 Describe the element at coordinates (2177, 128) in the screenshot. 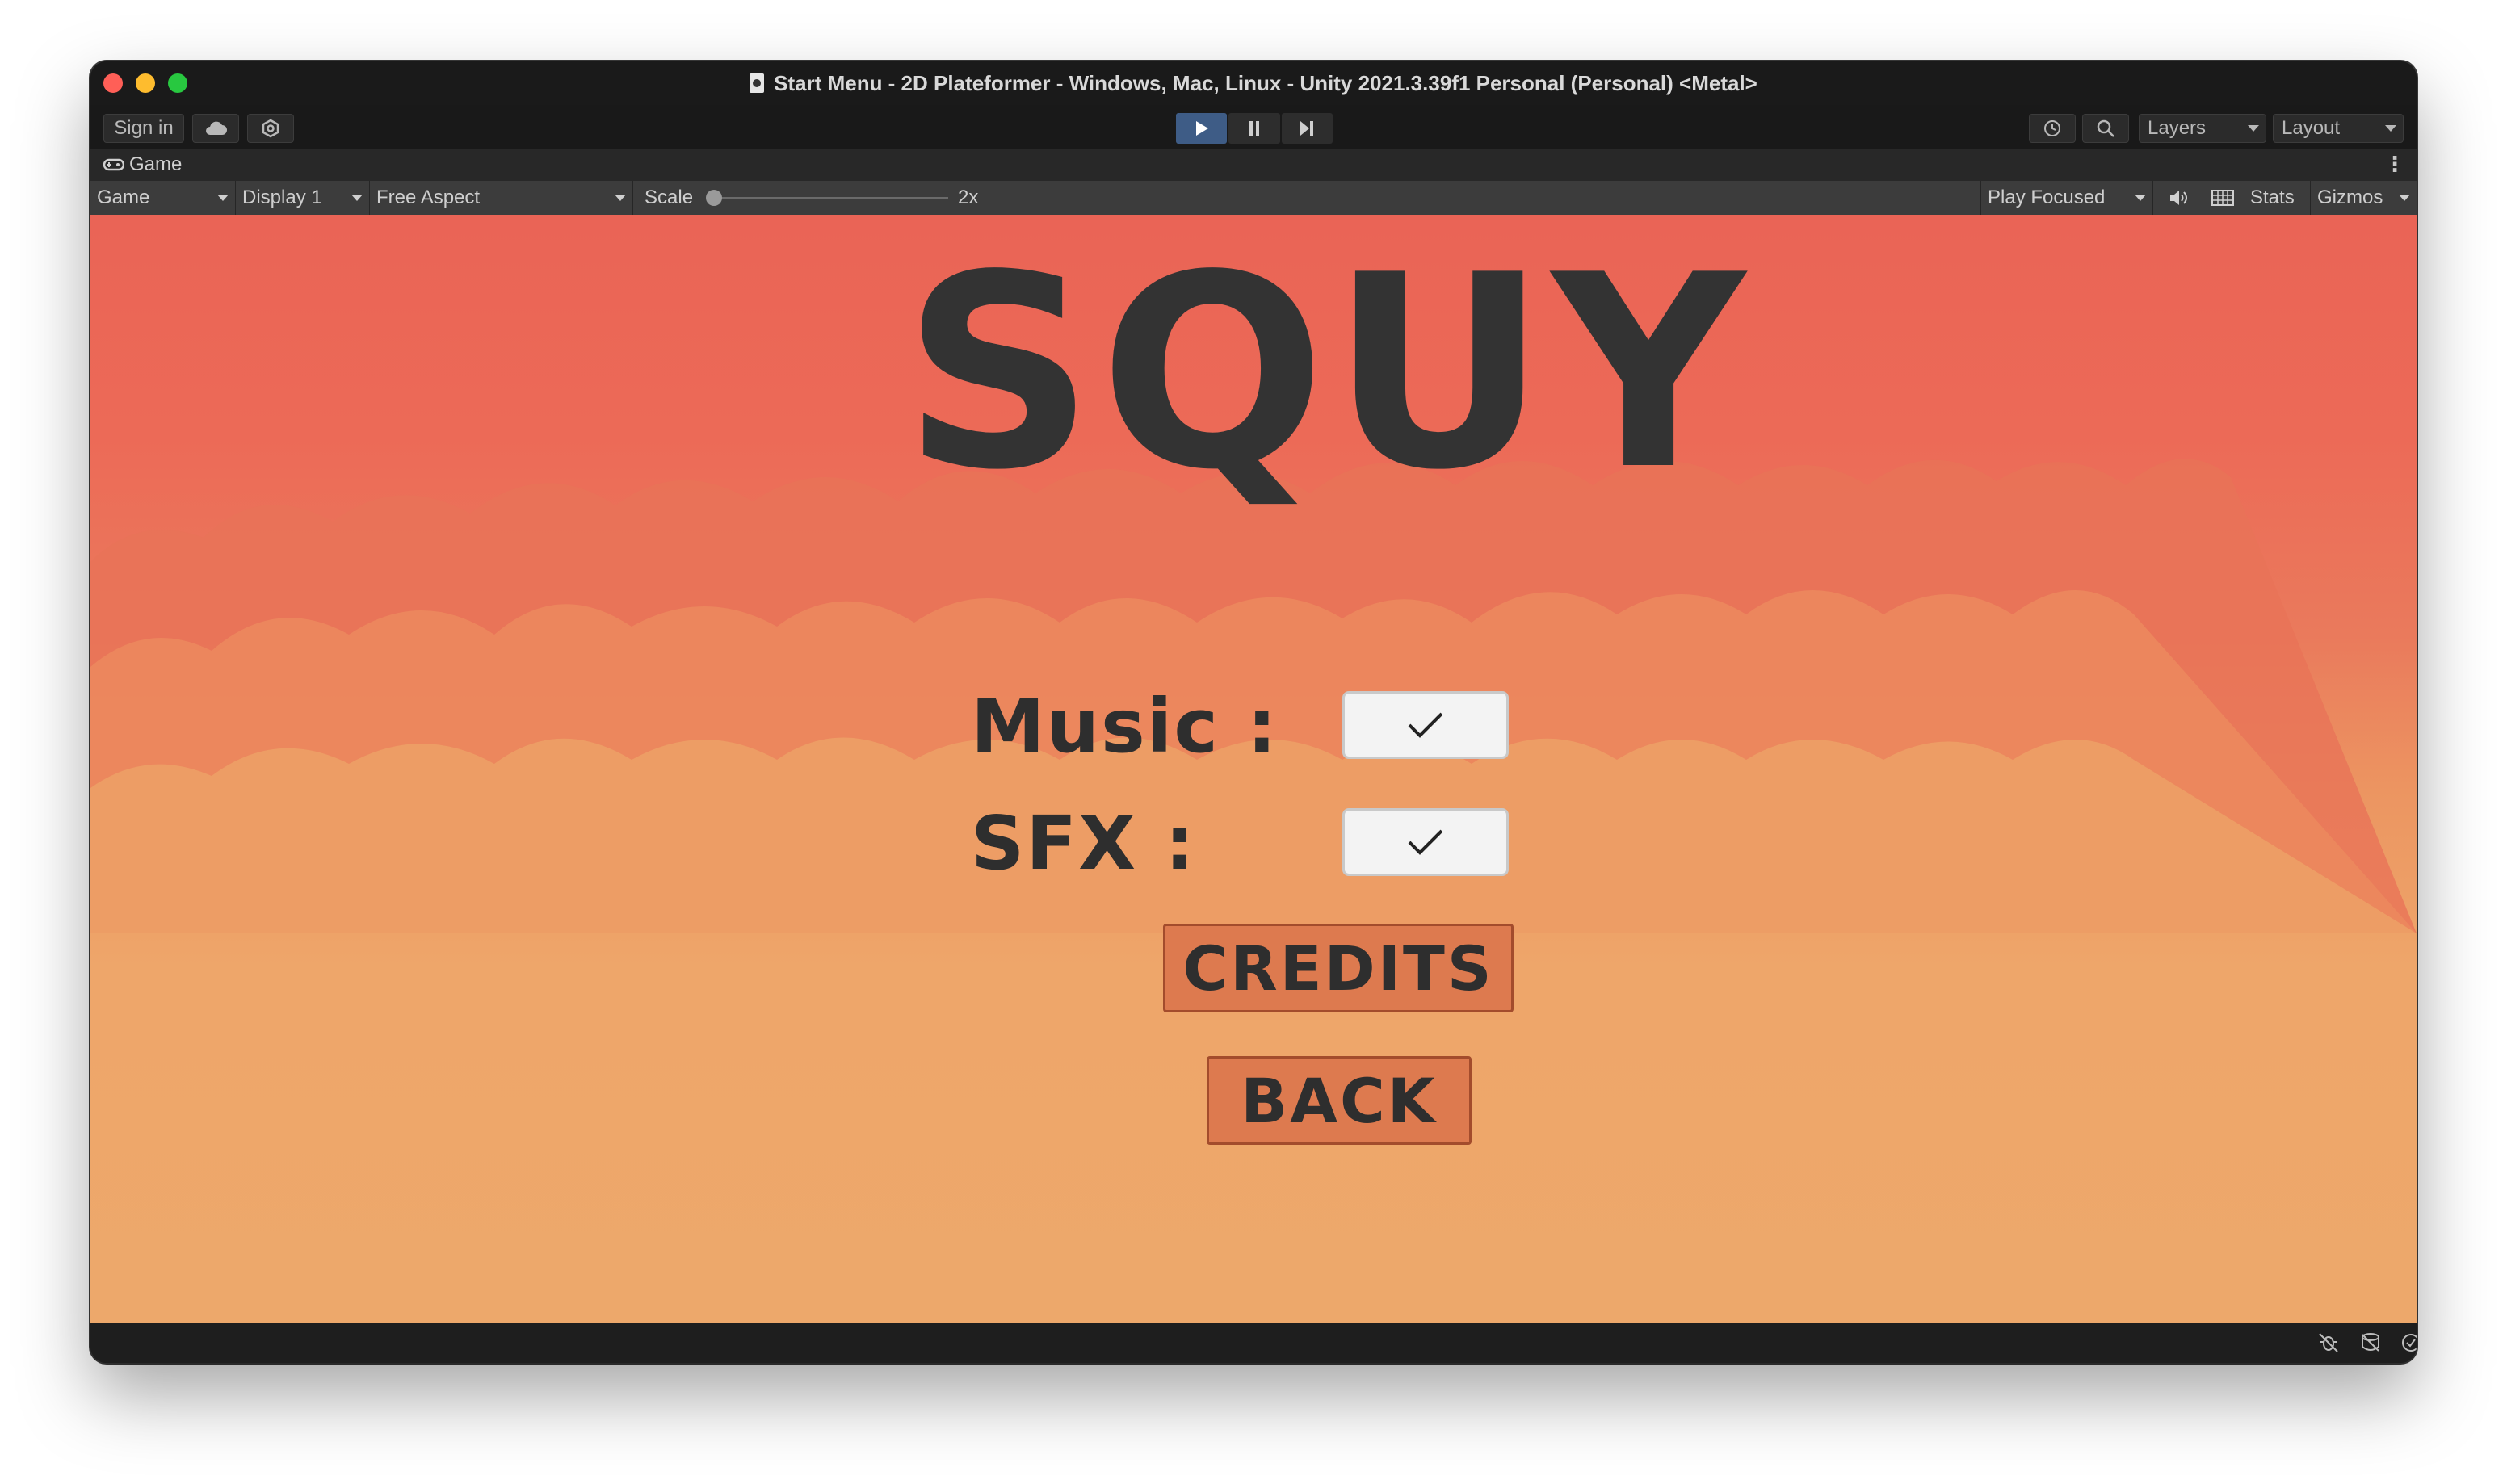

I see `layers-label: Layers` at that location.